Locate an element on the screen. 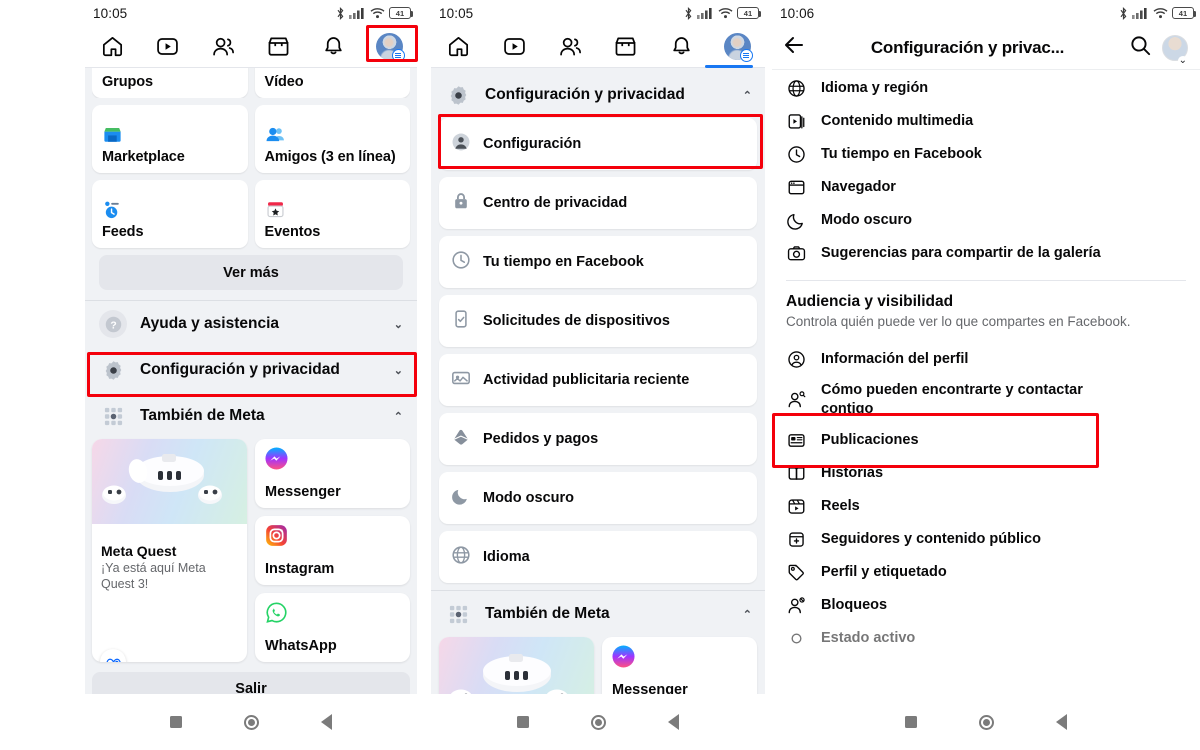 This screenshot has width=1200, height=750. feeds-icon is located at coordinates (170, 209).